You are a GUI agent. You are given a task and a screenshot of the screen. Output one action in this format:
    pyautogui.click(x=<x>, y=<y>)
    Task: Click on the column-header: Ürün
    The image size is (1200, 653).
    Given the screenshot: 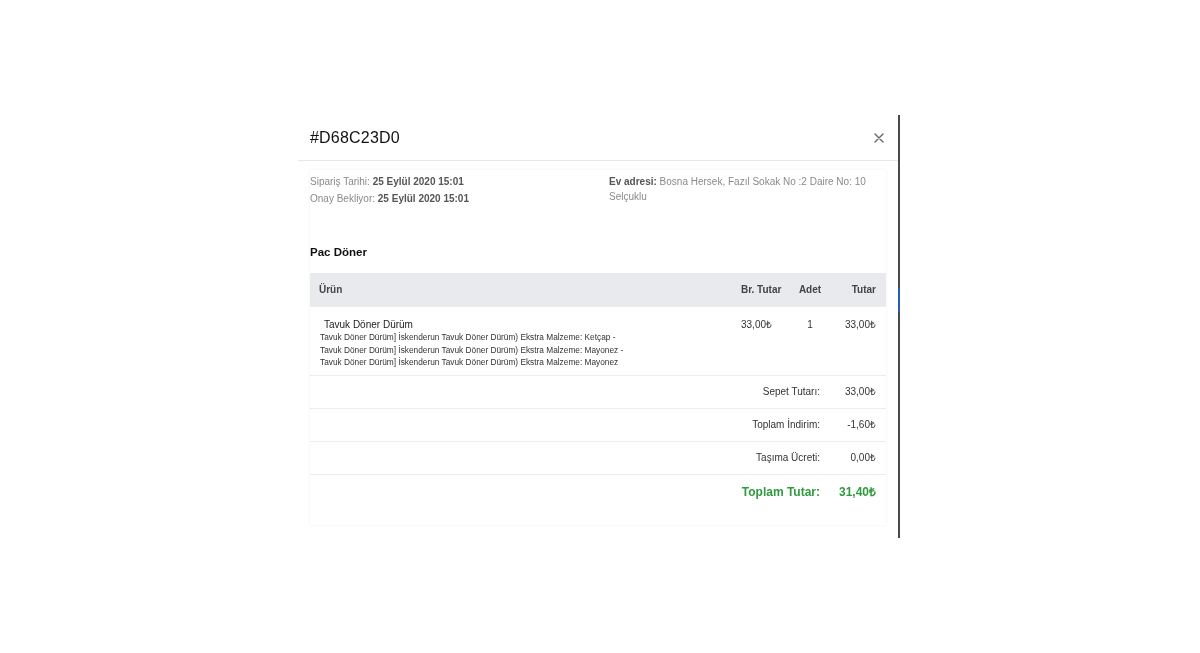 What is the action you would take?
    pyautogui.click(x=331, y=289)
    